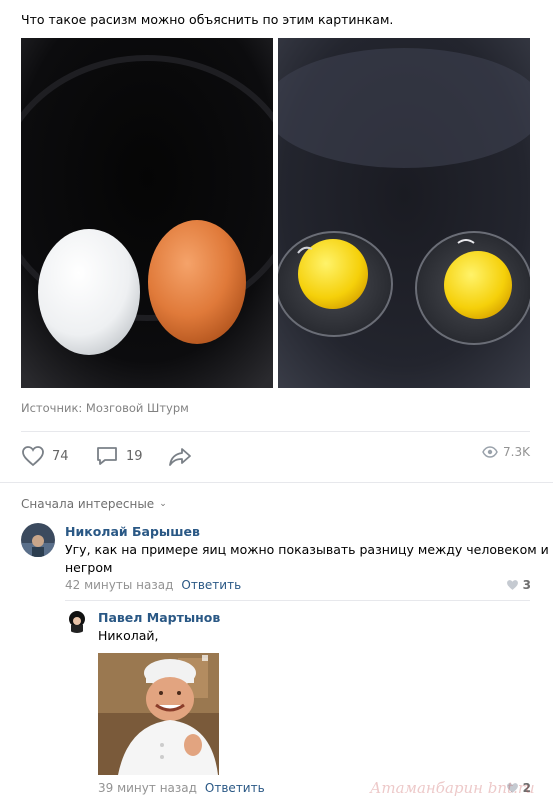  I want to click on comment-meta: 39 минут назад Ответить, so click(181, 788).